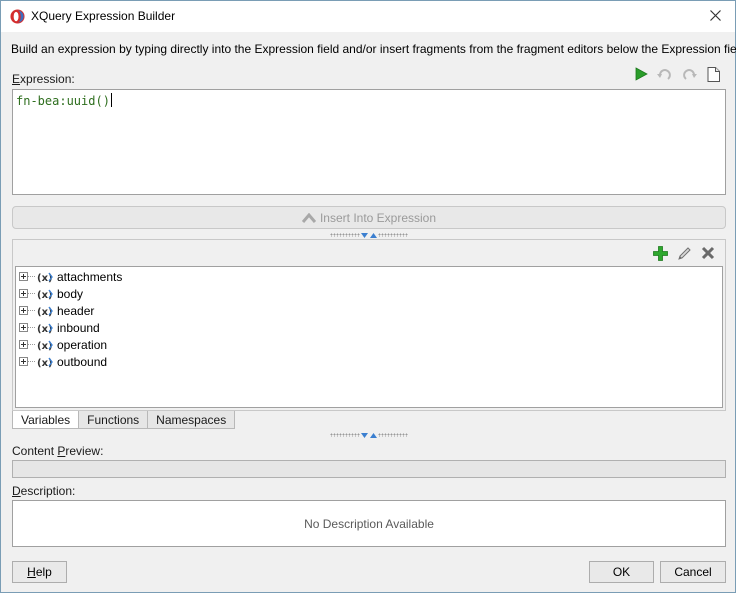 The image size is (736, 593). I want to click on undo-button, so click(665, 74).